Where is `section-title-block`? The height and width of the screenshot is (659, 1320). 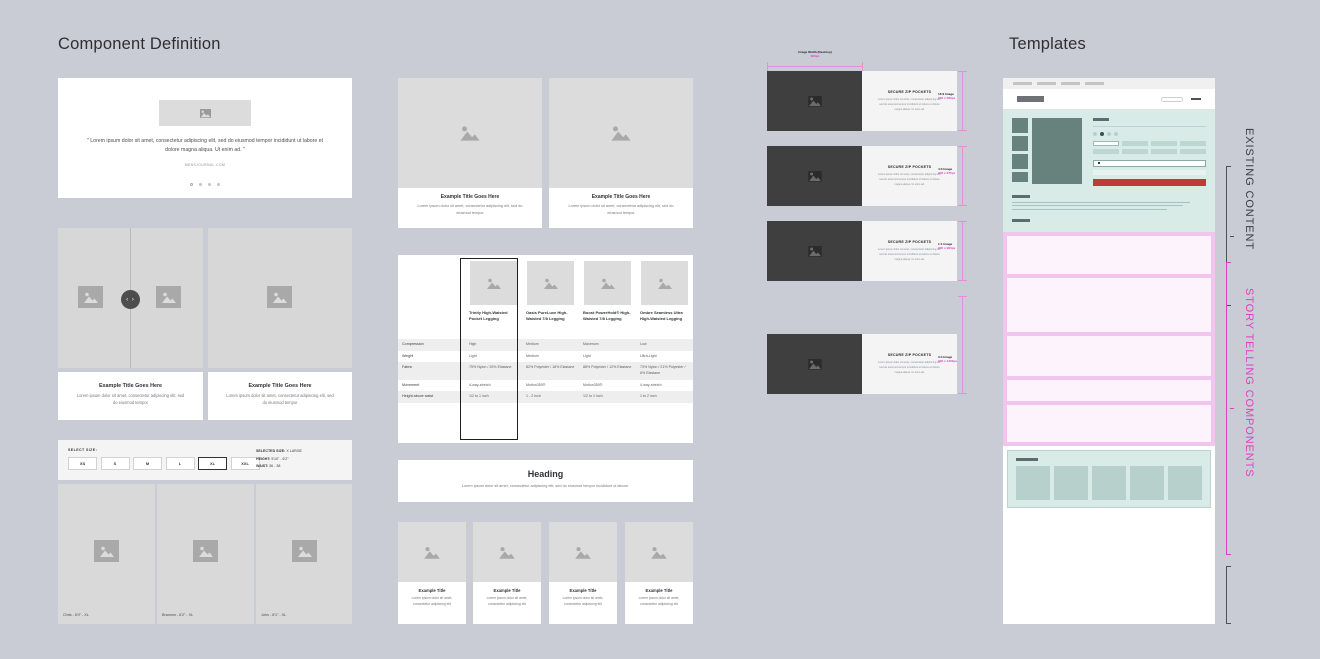 section-title-block is located at coordinates (1021, 196).